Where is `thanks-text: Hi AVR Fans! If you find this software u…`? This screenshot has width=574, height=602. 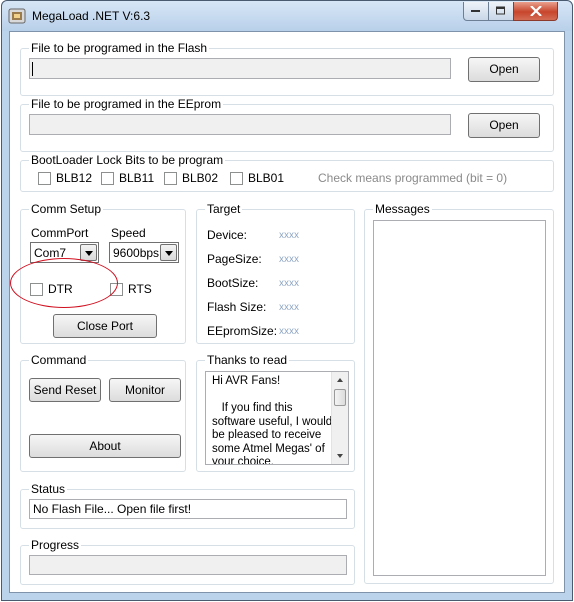 thanks-text: Hi AVR Fans! If you find this software u… is located at coordinates (272, 420).